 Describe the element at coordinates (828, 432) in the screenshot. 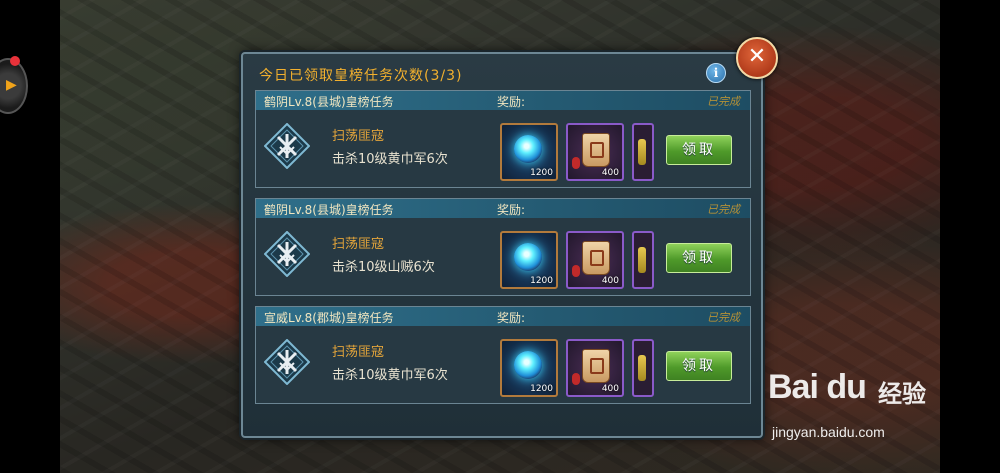

I see `watermark-url: jingyan.baidu.com` at that location.